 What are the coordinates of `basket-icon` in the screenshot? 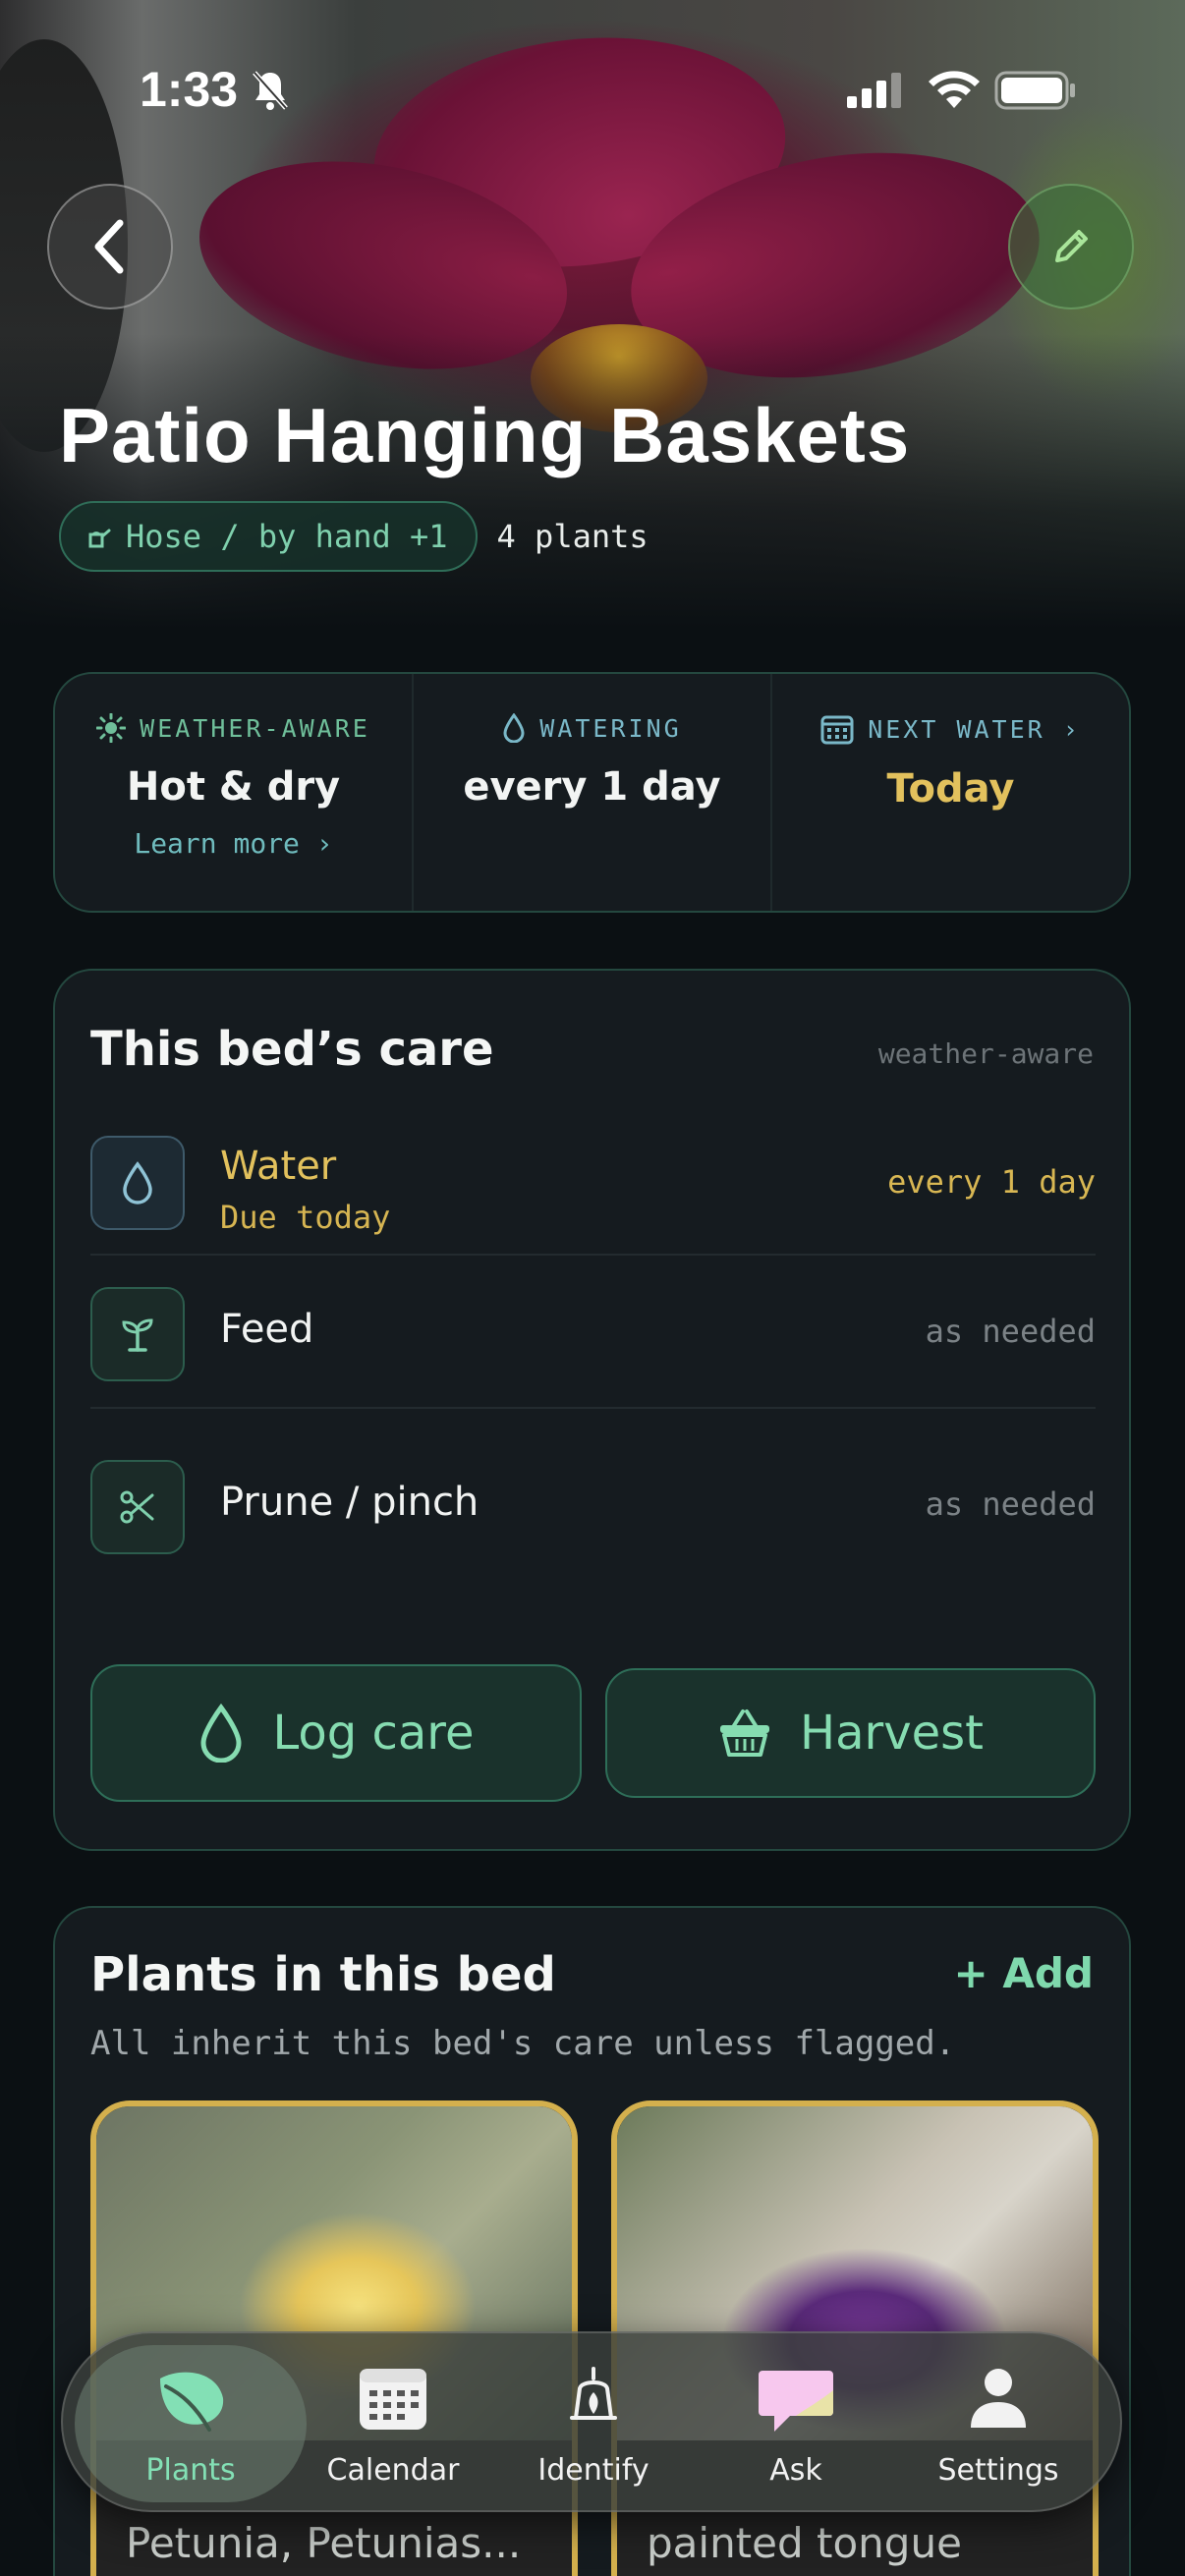 It's located at (744, 1733).